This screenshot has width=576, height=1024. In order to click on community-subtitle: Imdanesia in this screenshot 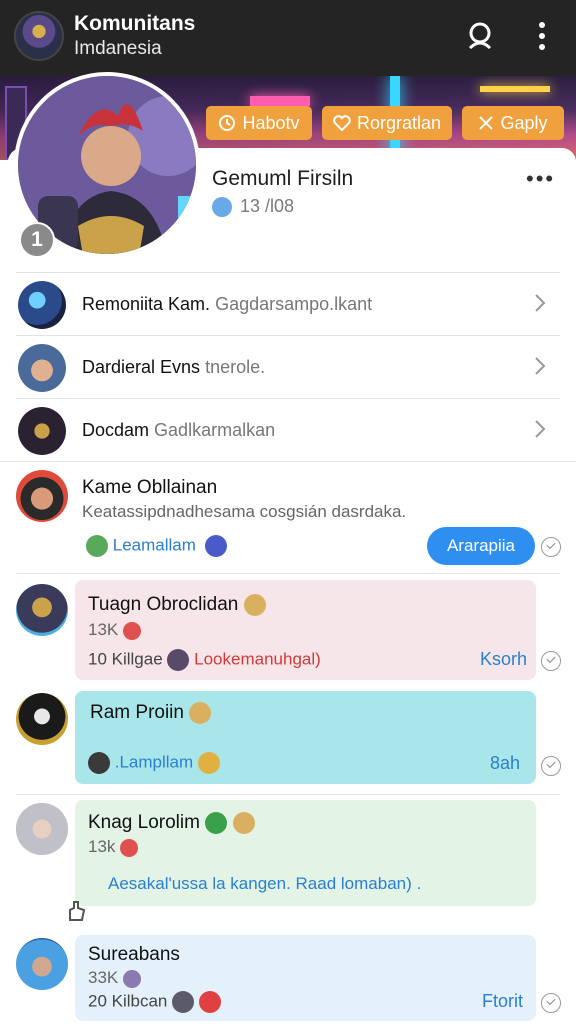, I will do `click(118, 48)`.